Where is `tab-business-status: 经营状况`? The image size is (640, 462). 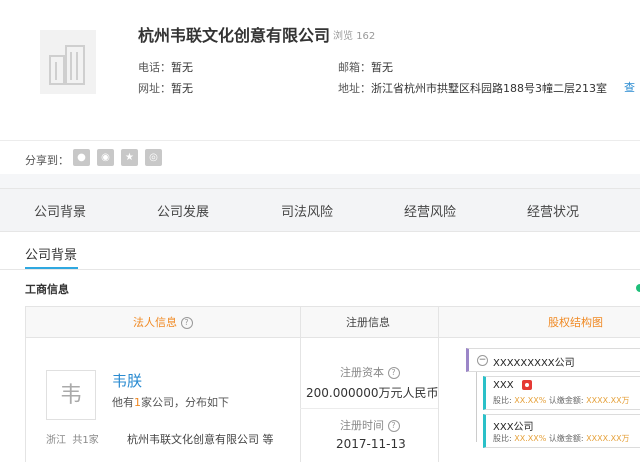
tab-business-status: 经营状况 is located at coordinates (553, 210).